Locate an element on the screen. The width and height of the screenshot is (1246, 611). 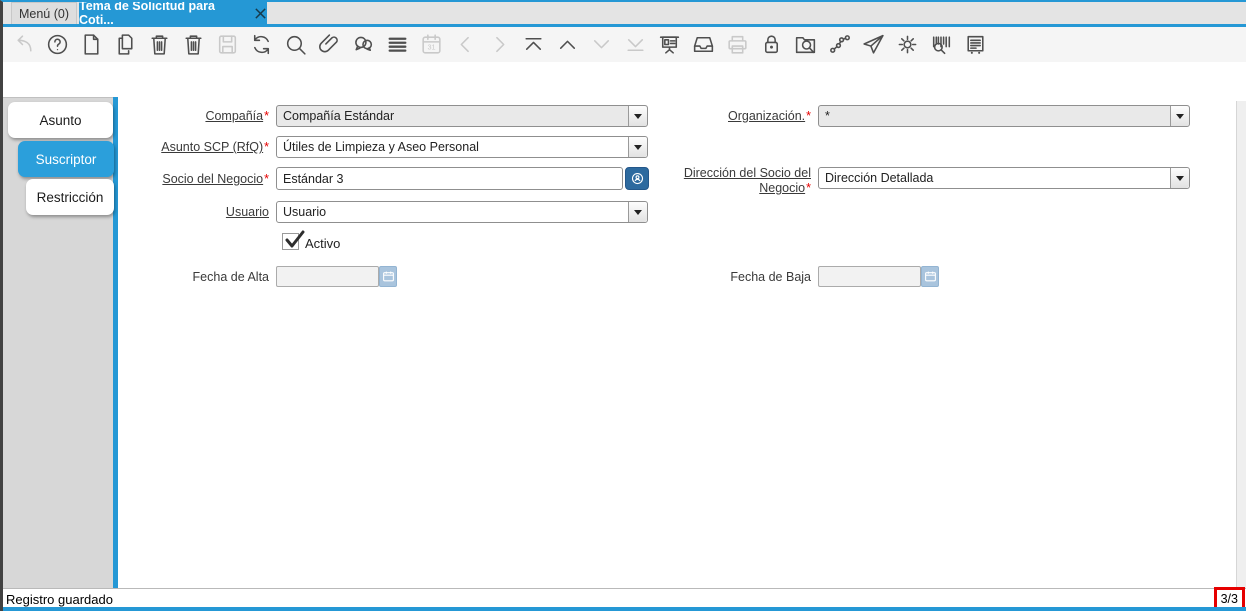
asunto-scp-field: Útiles de Limpieza y Aseo Personal is located at coordinates (462, 147).